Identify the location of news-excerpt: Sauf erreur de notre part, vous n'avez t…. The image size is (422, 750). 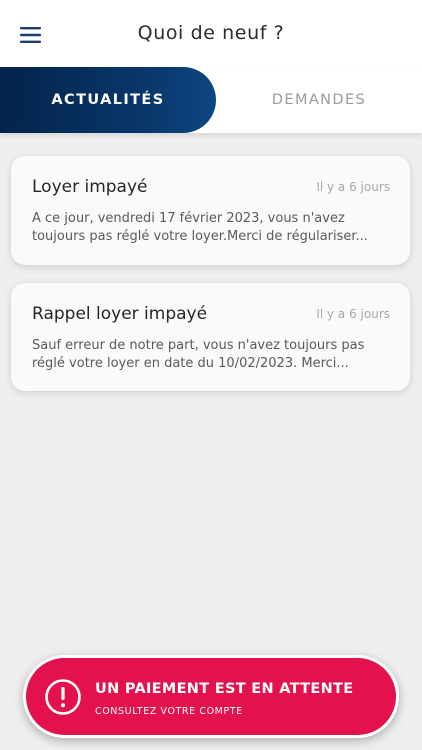
(212, 355).